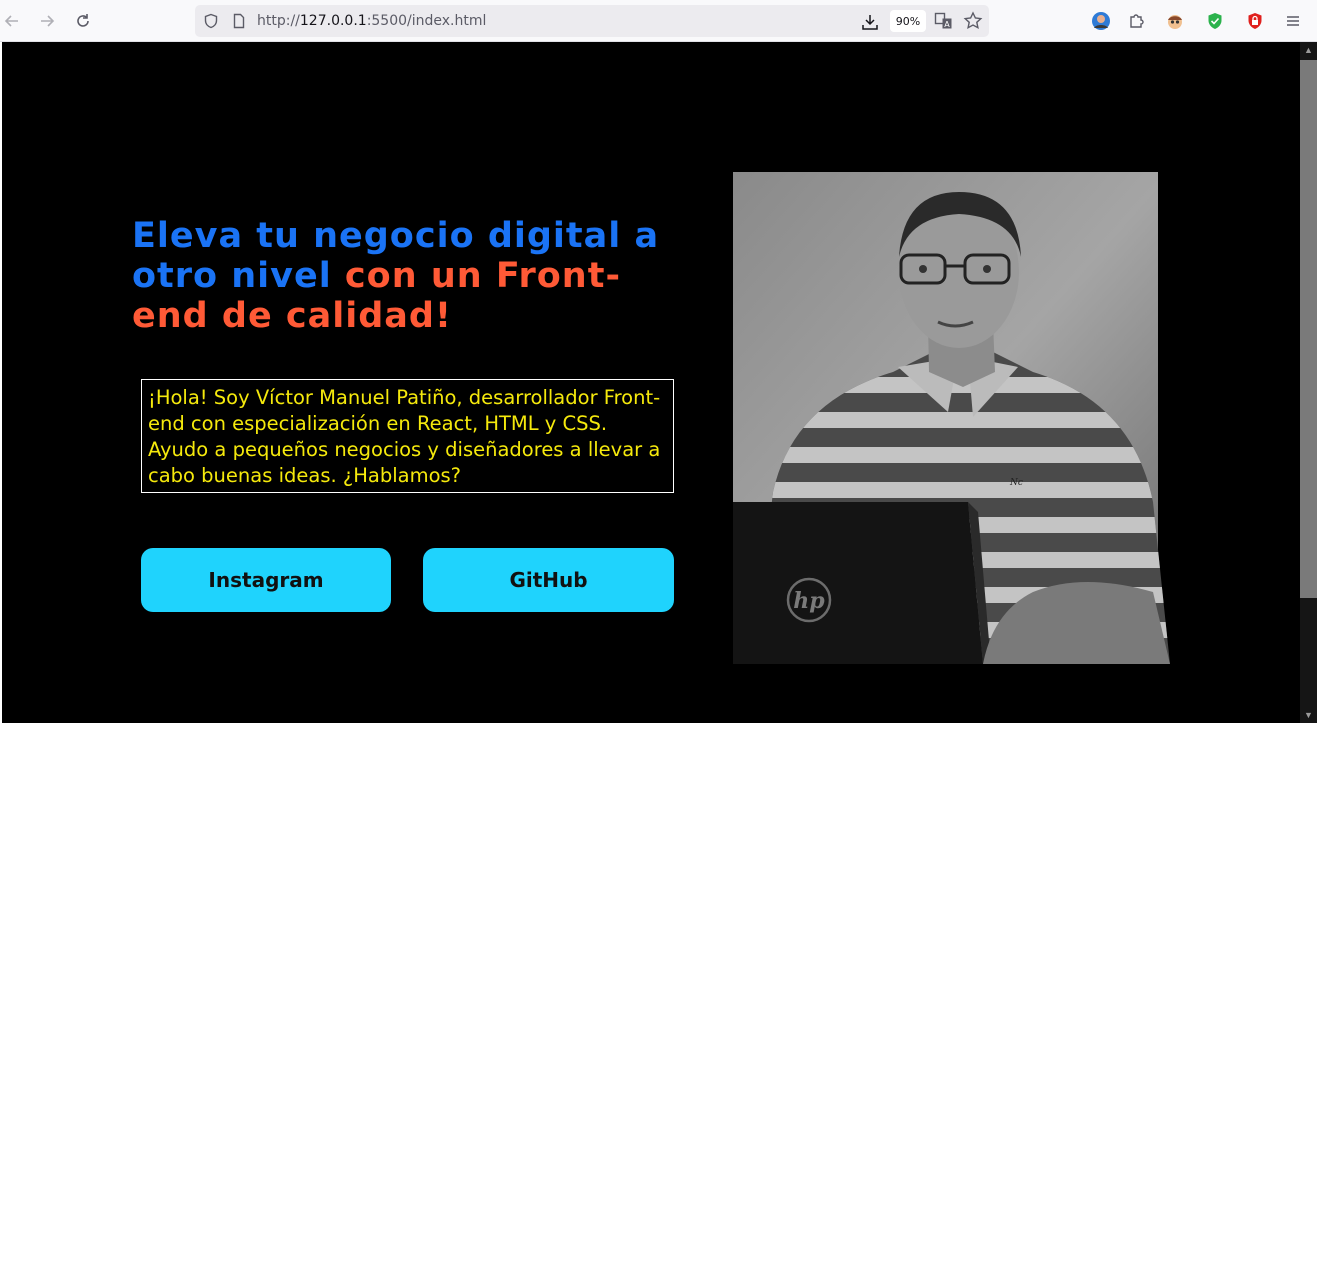  What do you see at coordinates (426, 21) in the screenshot?
I see `url-path: :5500/index.html` at bounding box center [426, 21].